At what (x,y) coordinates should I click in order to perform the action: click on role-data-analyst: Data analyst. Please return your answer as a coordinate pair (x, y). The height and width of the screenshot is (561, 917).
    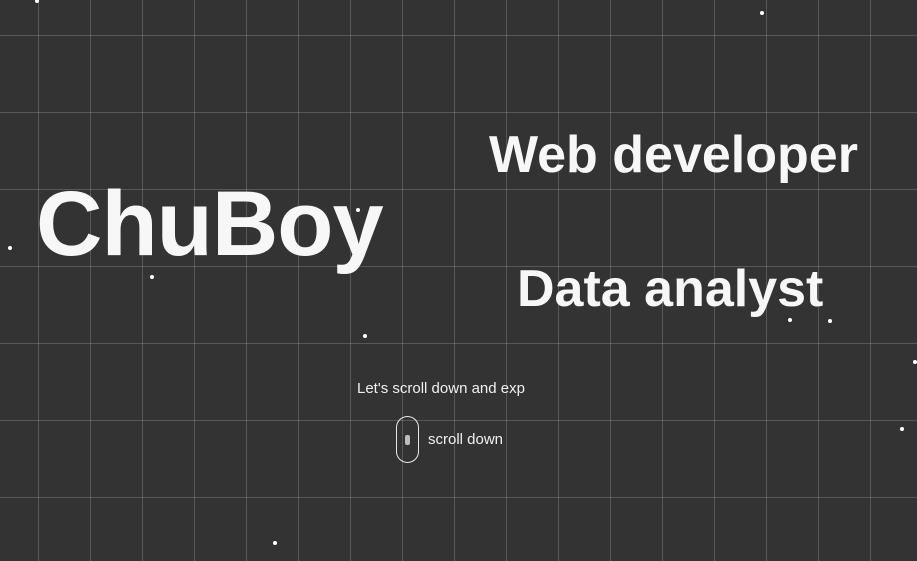
    Looking at the image, I should click on (670, 289).